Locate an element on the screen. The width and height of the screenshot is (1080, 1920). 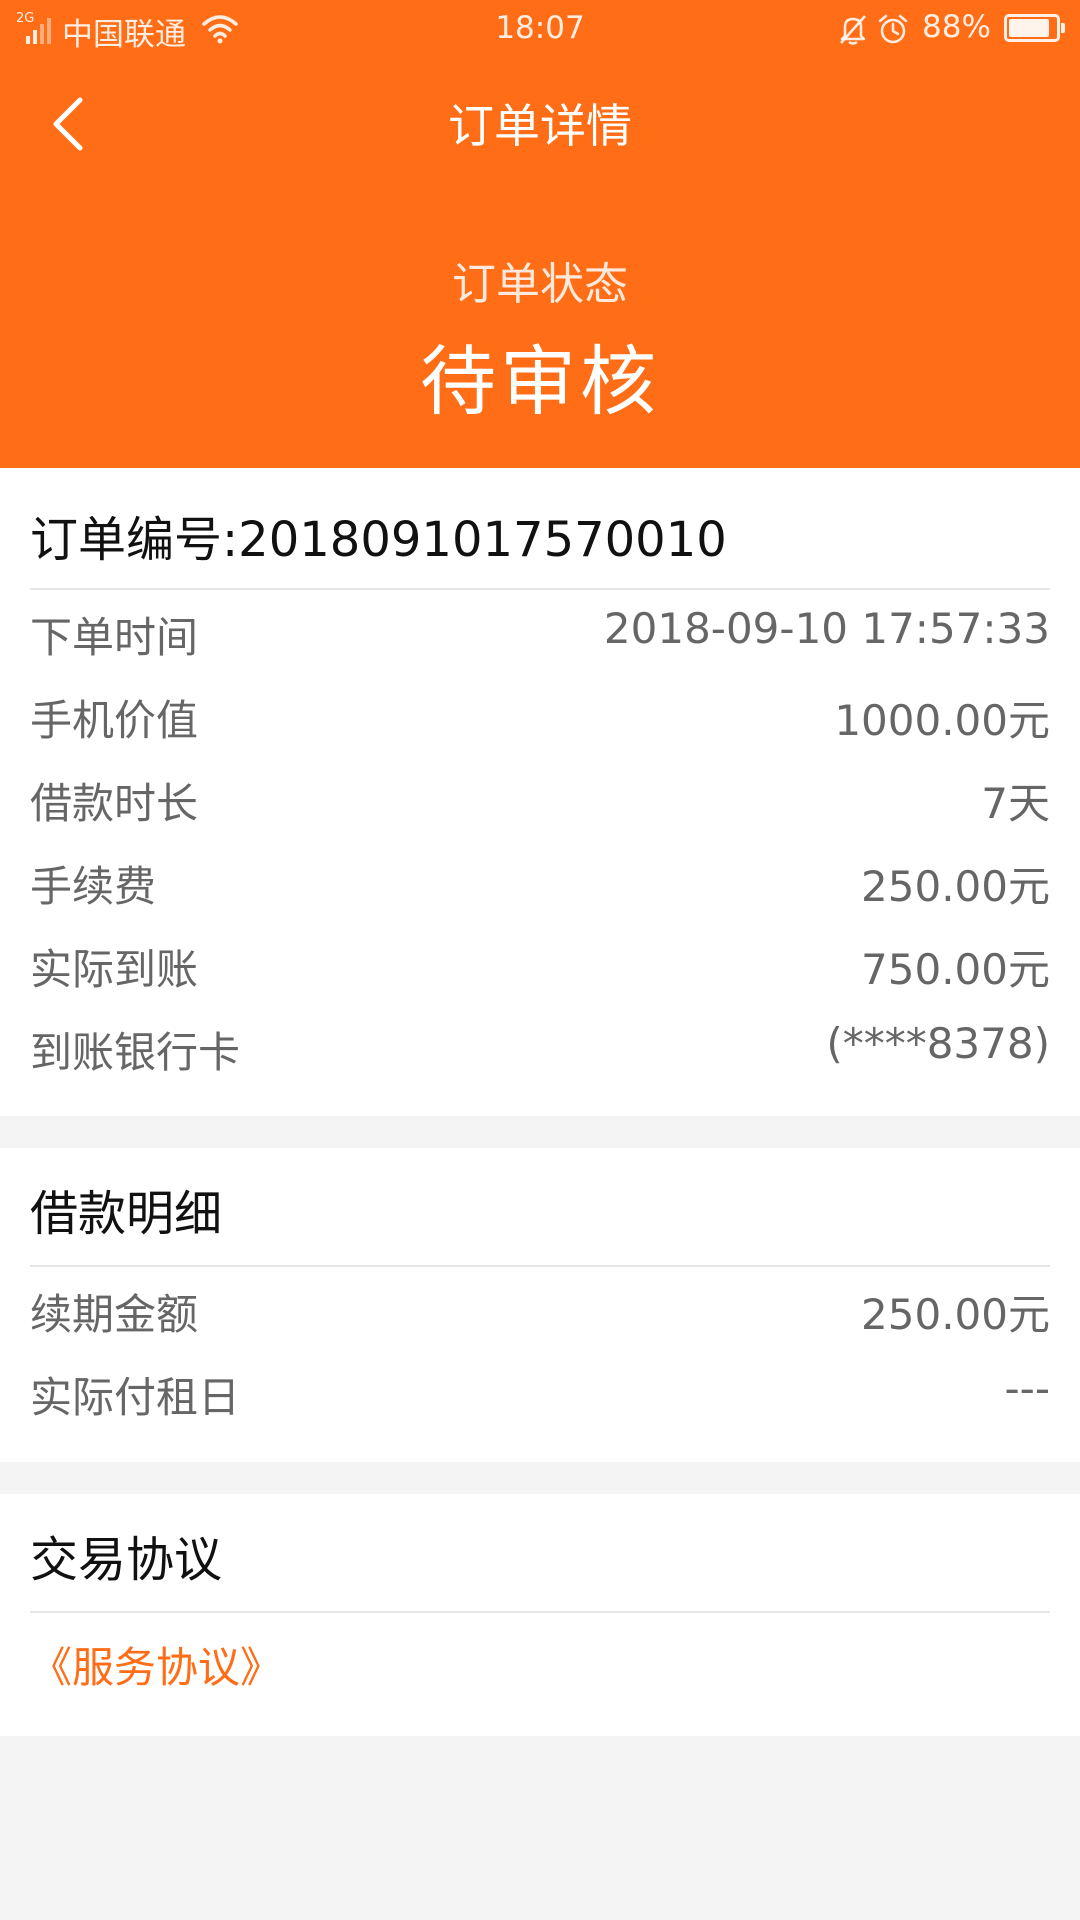
battery-fill is located at coordinates (1029, 28).